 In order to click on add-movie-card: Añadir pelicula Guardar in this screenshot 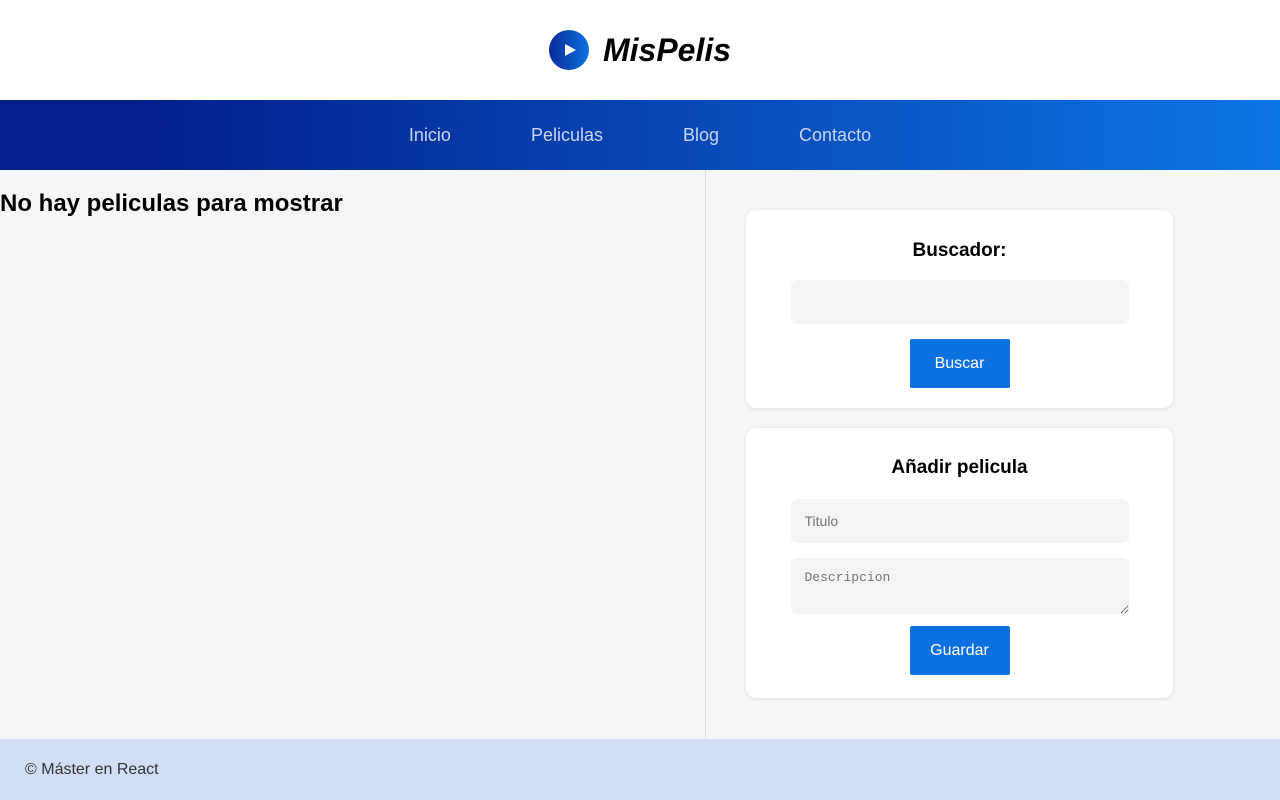, I will do `click(959, 563)`.